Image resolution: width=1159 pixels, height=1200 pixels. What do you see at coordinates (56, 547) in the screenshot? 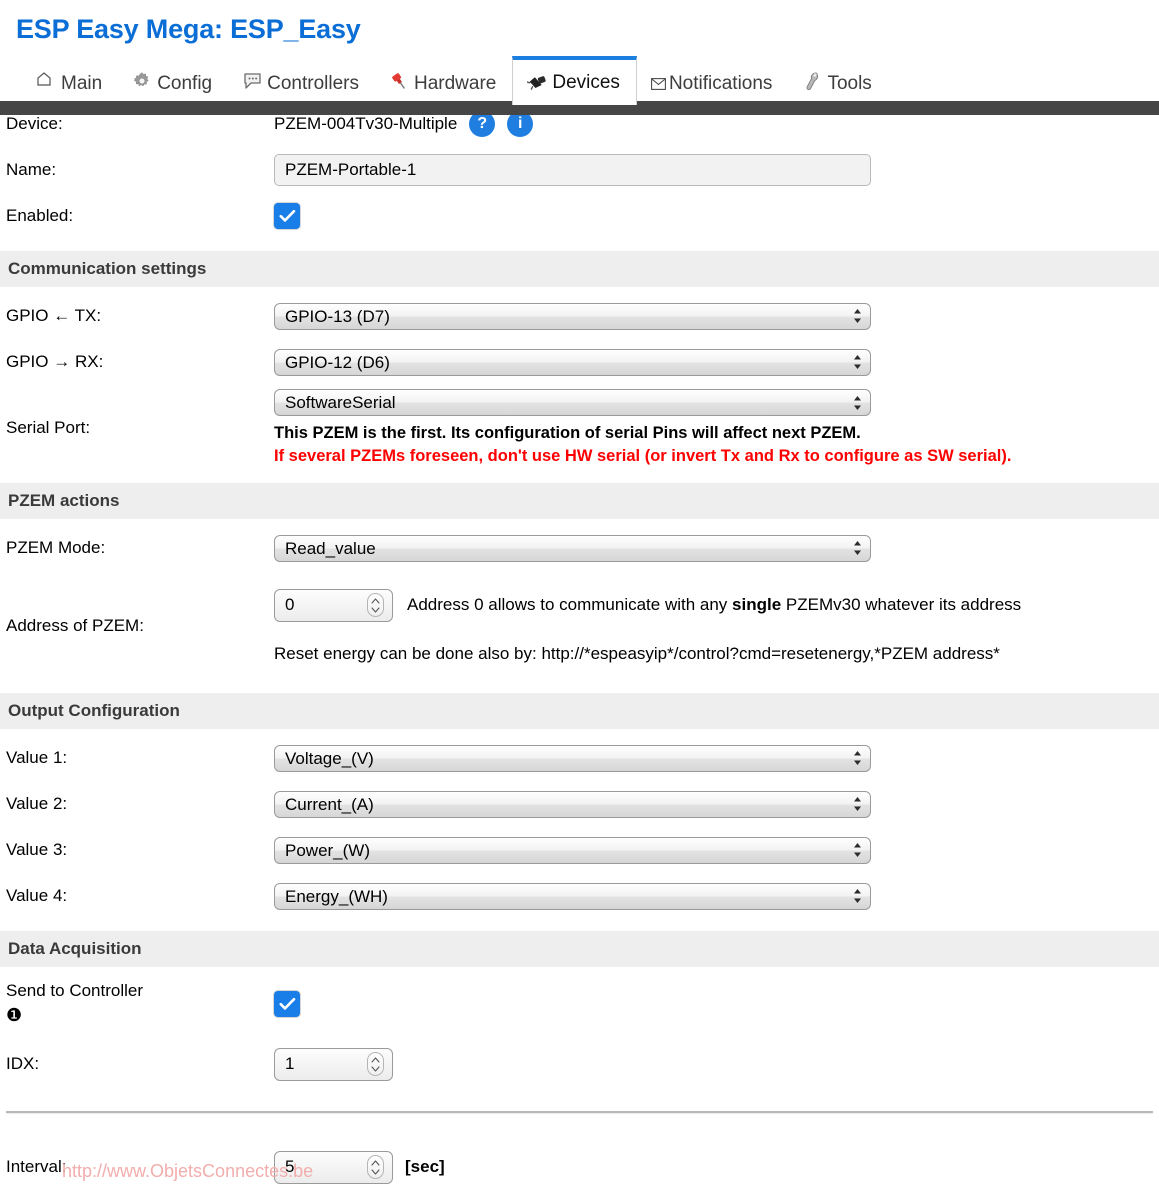
I see `pzem-mode-label: PZEM Mode:` at bounding box center [56, 547].